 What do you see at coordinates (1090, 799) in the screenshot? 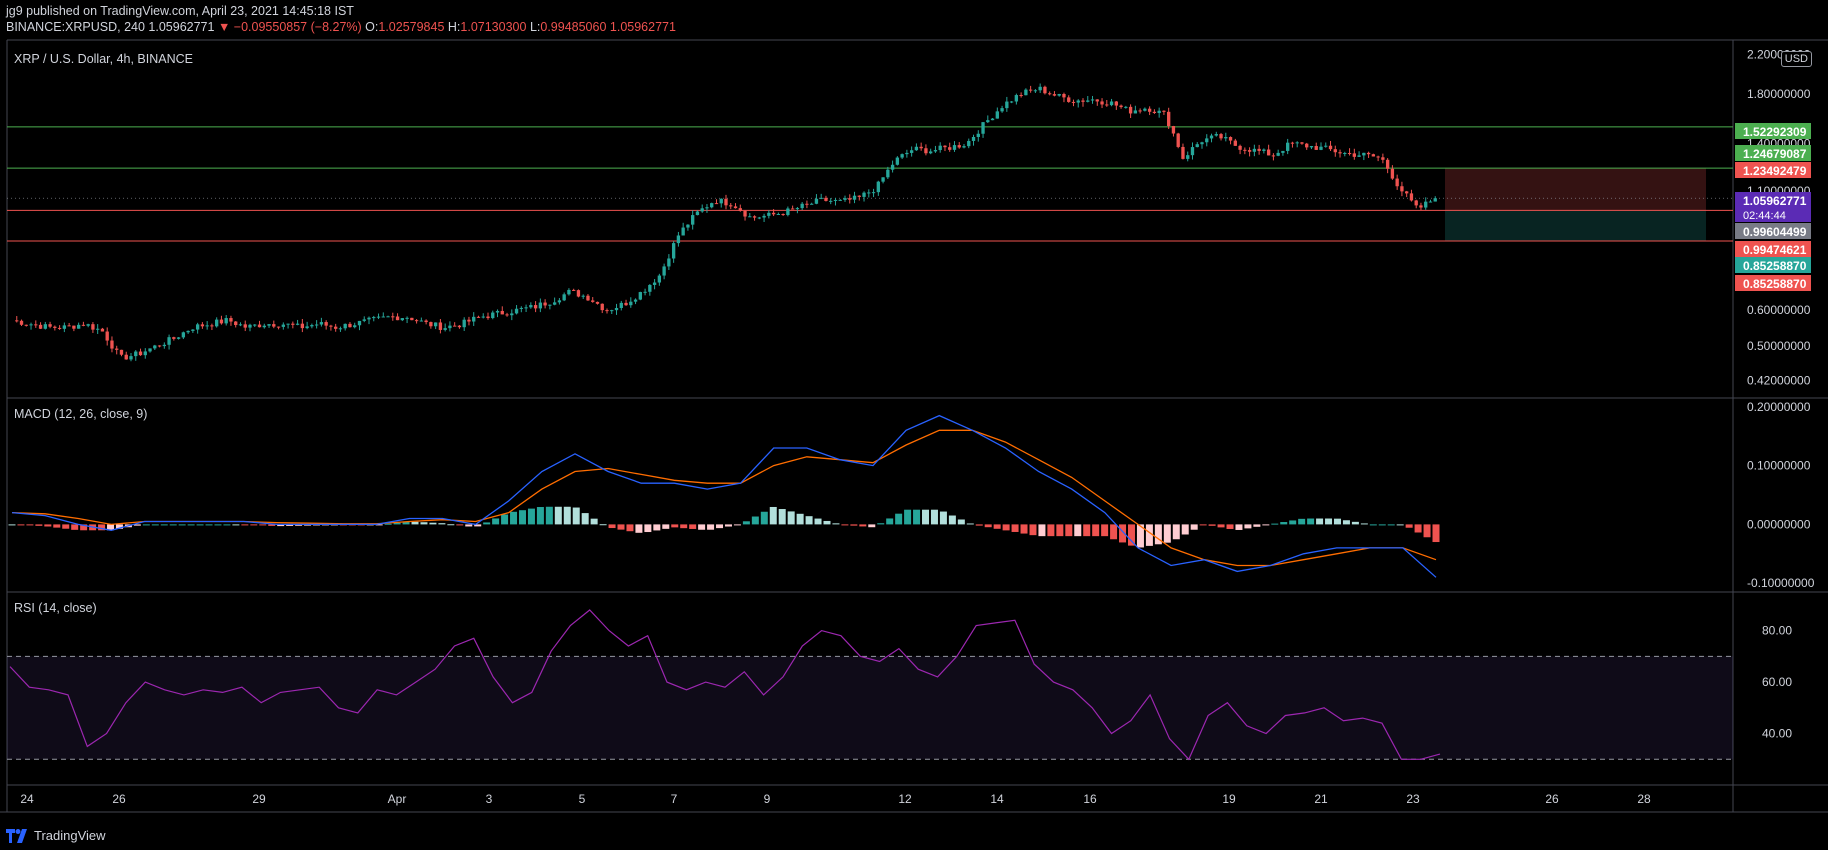
I see `time-tick-label: 16` at bounding box center [1090, 799].